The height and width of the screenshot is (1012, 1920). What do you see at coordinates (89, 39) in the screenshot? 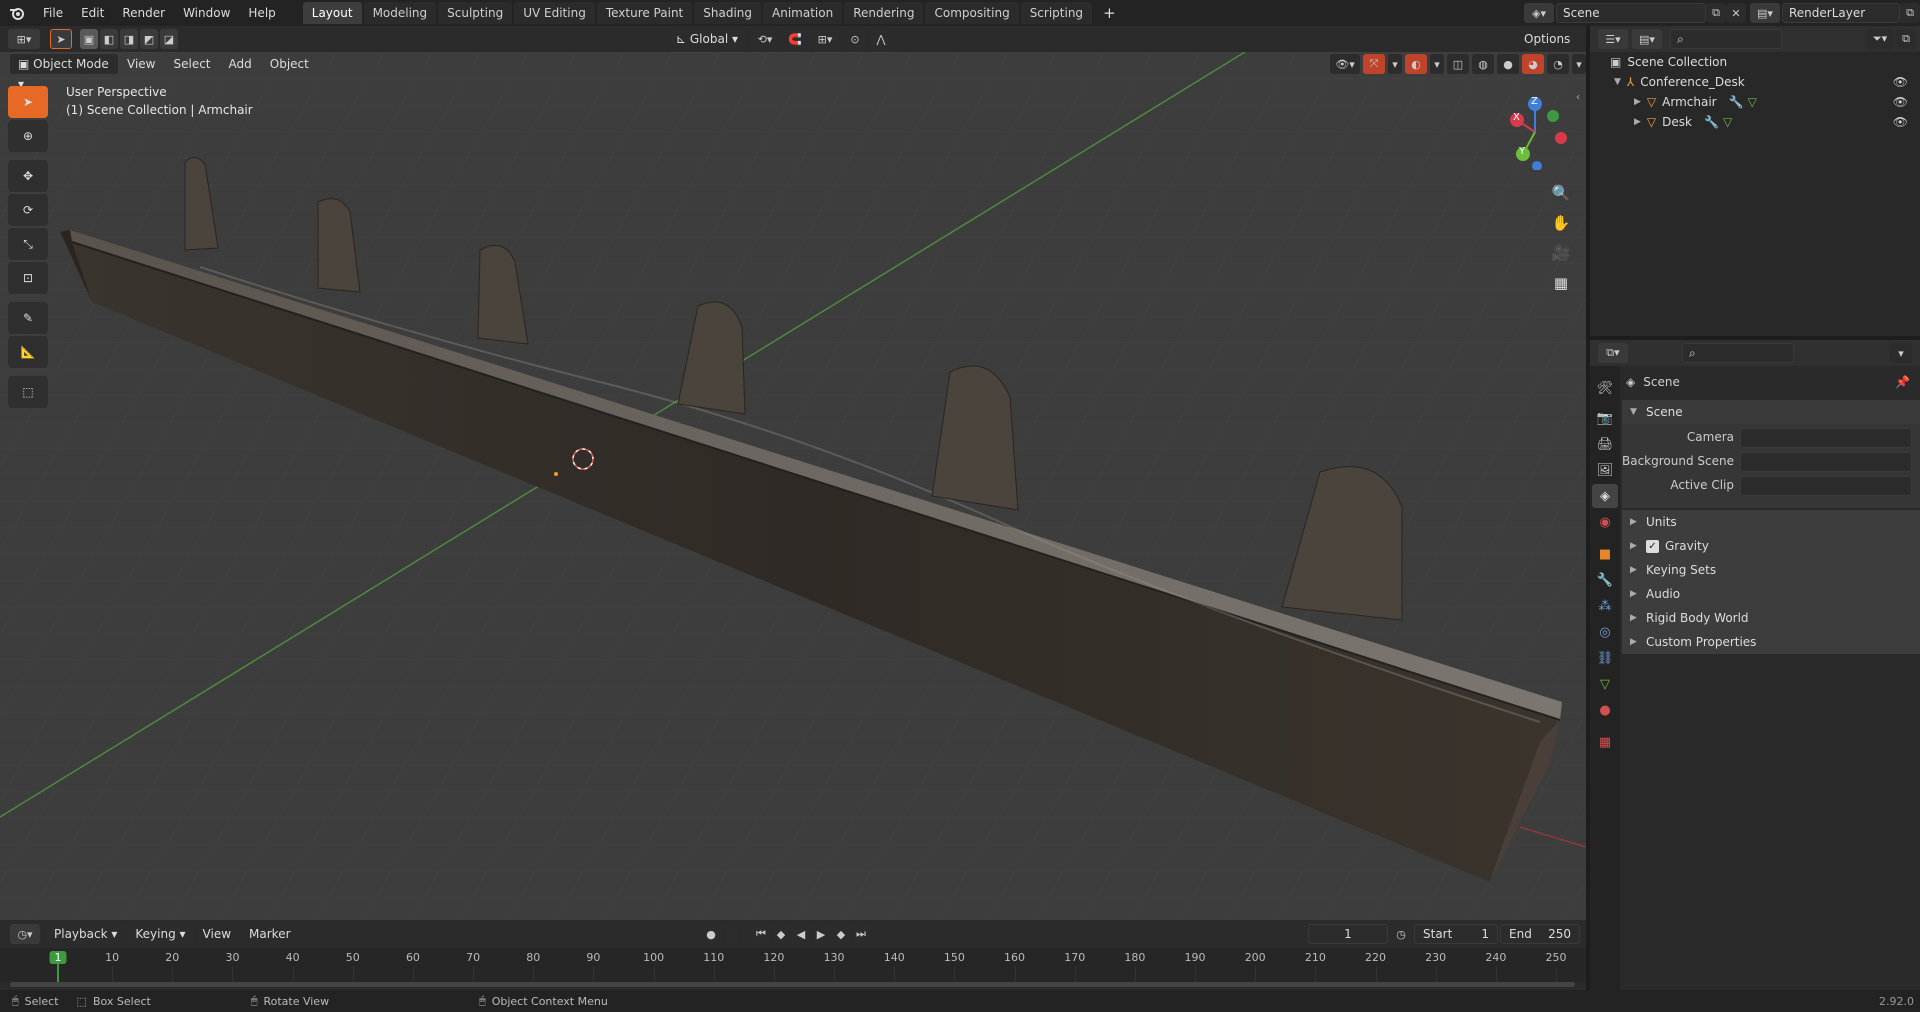
I see `select-new-icon: ▣` at bounding box center [89, 39].